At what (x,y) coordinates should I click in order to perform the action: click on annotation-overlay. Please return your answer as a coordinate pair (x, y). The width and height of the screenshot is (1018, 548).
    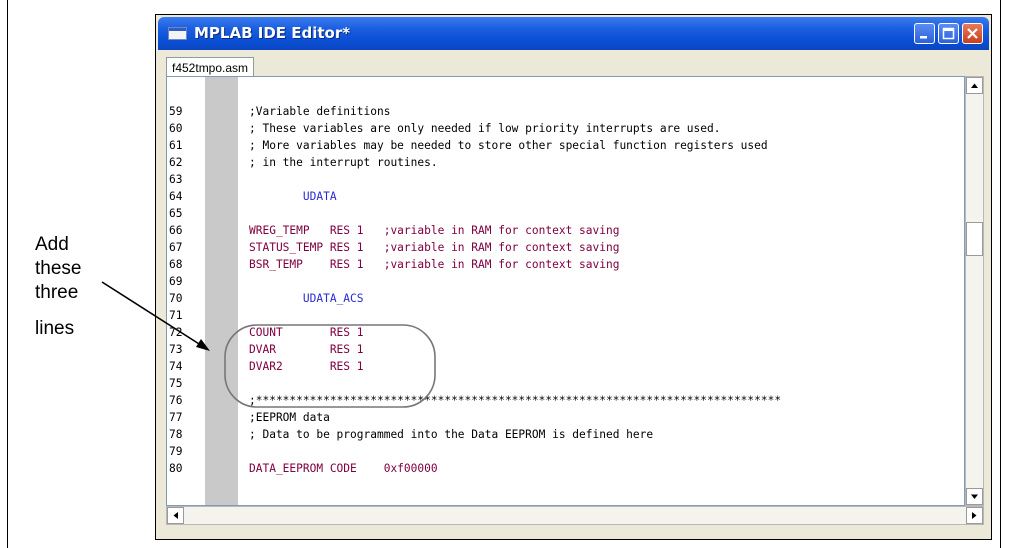
    Looking at the image, I should click on (268, 344).